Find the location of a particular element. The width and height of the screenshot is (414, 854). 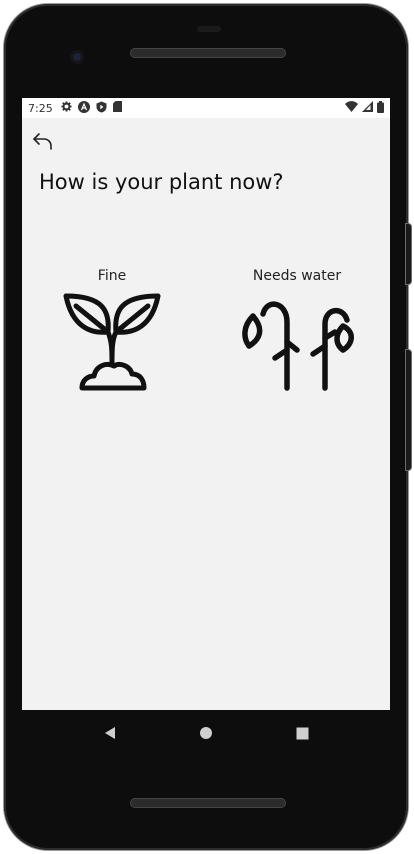

back-button is located at coordinates (43, 141).